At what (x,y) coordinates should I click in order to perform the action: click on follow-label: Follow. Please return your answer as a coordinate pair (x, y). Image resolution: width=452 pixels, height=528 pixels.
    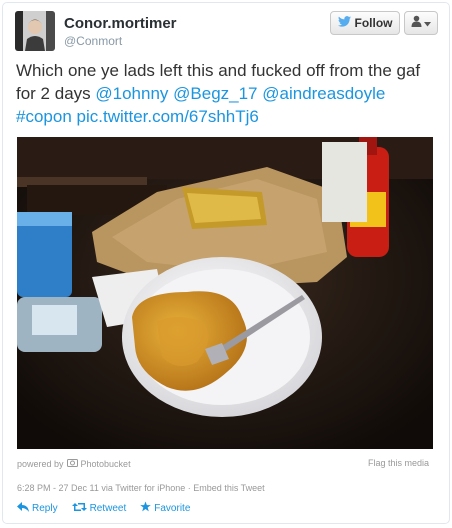
    Looking at the image, I should click on (373, 23).